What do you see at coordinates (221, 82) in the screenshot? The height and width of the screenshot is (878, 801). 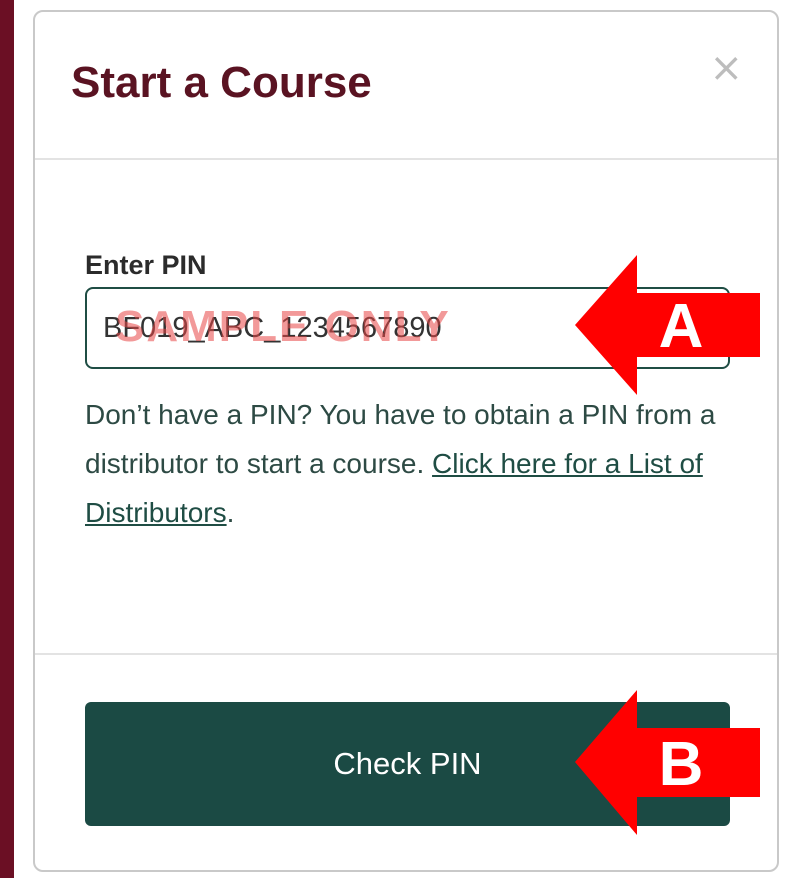 I see `dialog-title: Start a Course` at bounding box center [221, 82].